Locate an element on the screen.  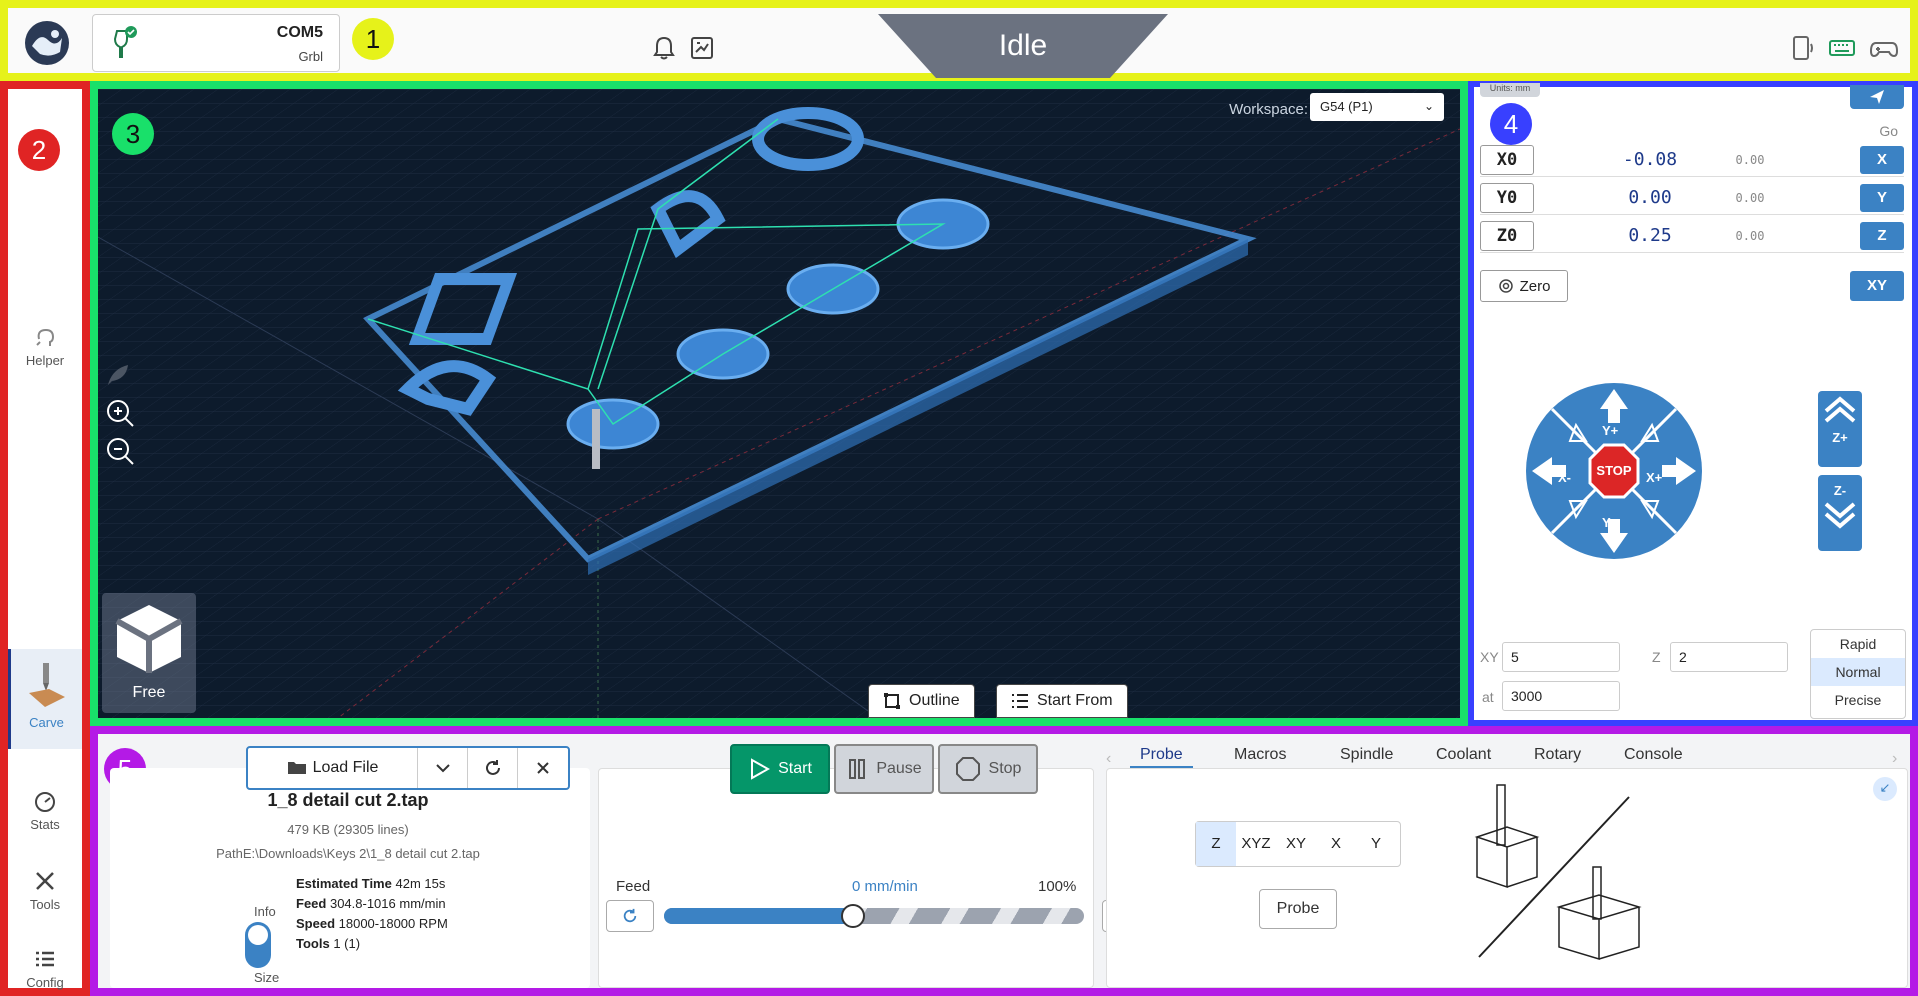
workspace-select: G54 (P1) ⌄ is located at coordinates (1377, 107).